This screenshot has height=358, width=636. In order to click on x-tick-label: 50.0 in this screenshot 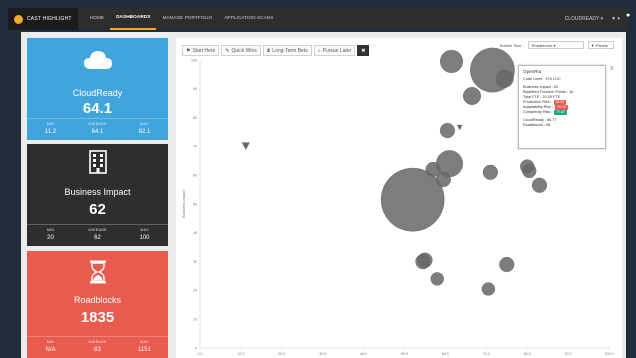, I will do `click(404, 354)`.